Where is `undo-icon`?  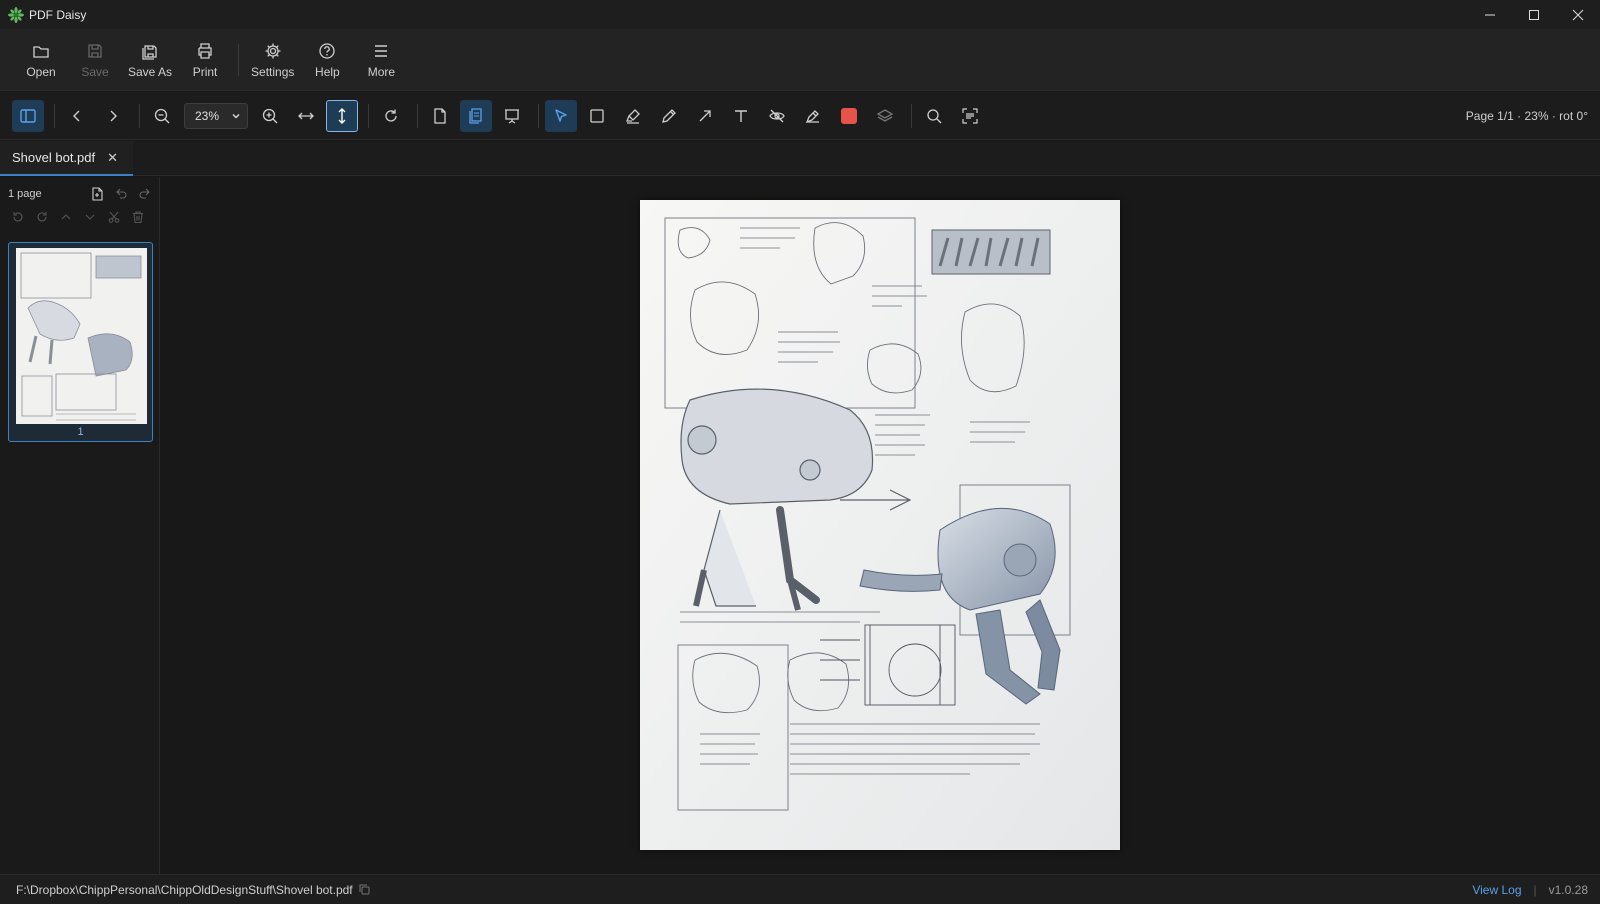
undo-icon is located at coordinates (121, 193).